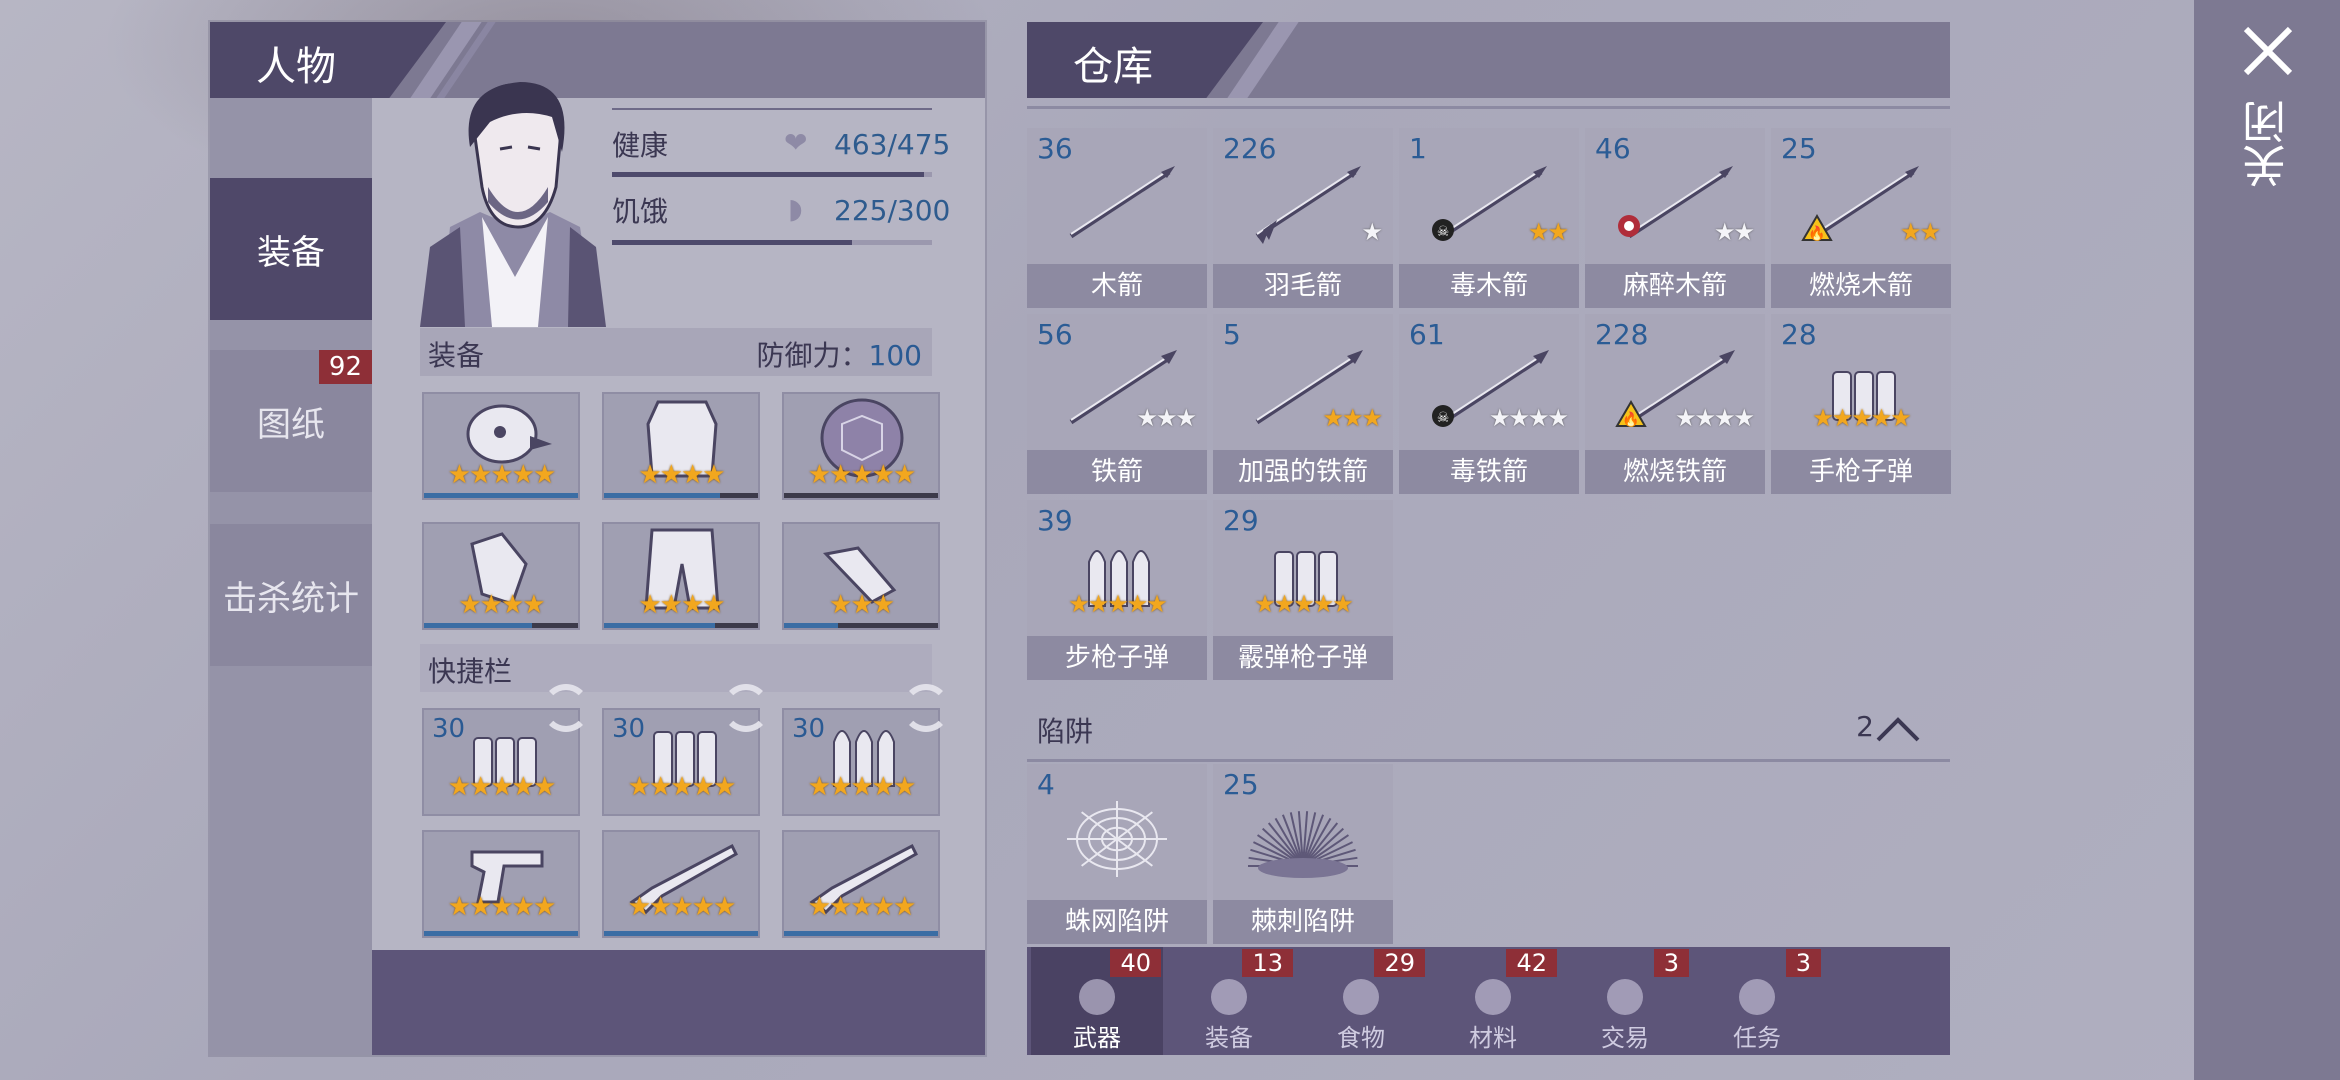  What do you see at coordinates (291, 421) in the screenshot?
I see `tab-blueprints: 图纸 92` at bounding box center [291, 421].